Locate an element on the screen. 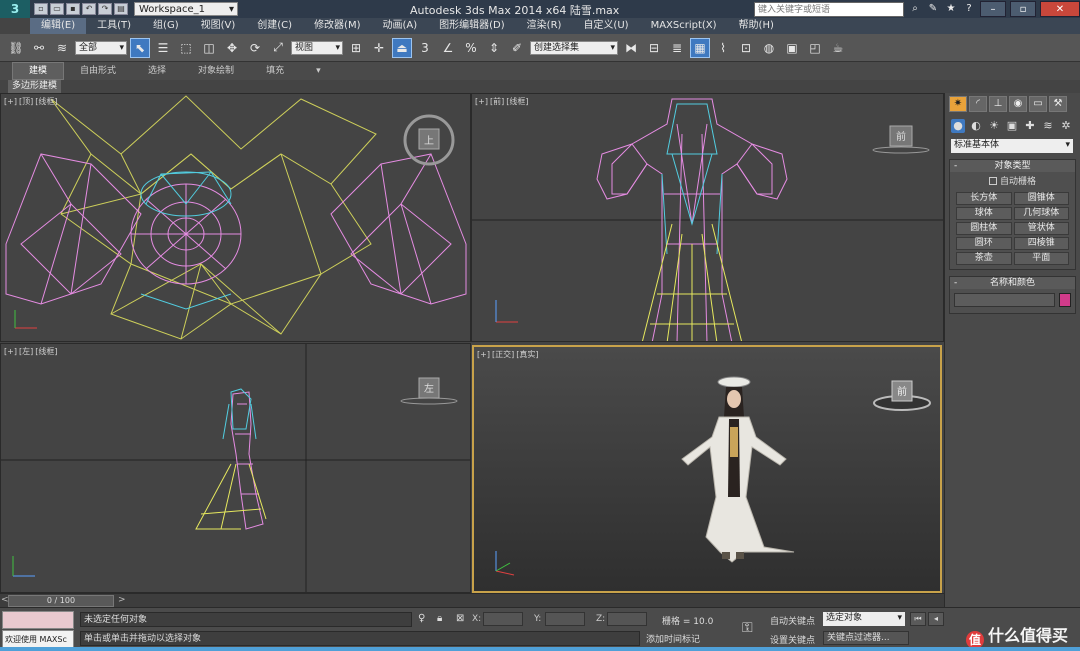  hierarchy-tab-icon: ⊥ is located at coordinates (998, 104).